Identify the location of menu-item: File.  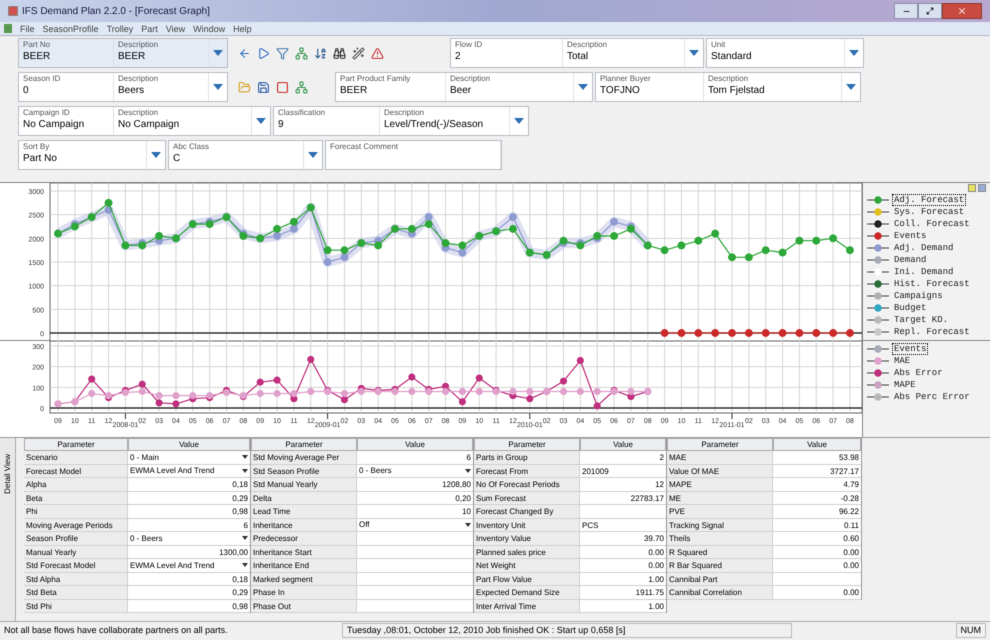
(27, 28).